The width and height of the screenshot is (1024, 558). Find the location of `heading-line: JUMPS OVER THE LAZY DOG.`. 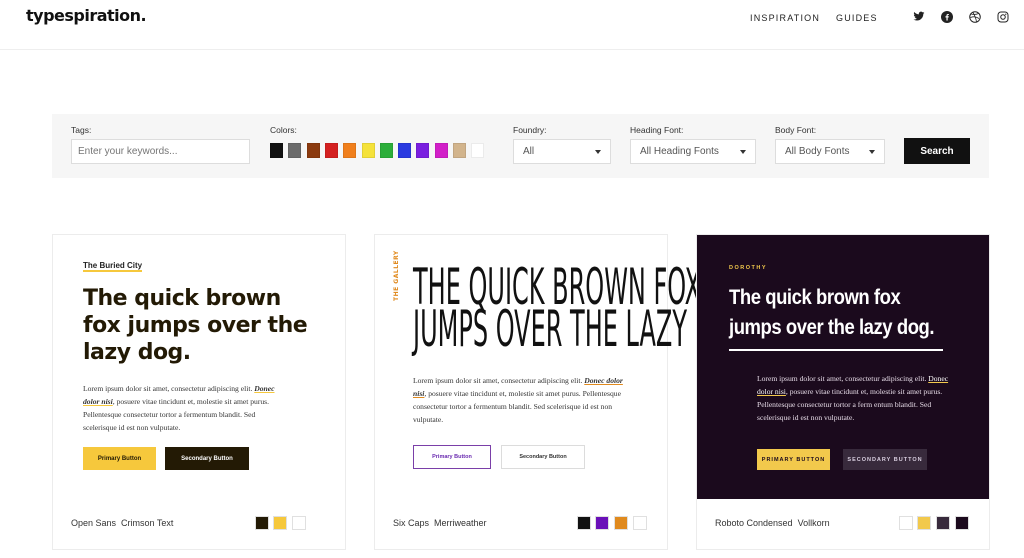

heading-line: JUMPS OVER THE LAZY DOG. is located at coordinates (586, 329).